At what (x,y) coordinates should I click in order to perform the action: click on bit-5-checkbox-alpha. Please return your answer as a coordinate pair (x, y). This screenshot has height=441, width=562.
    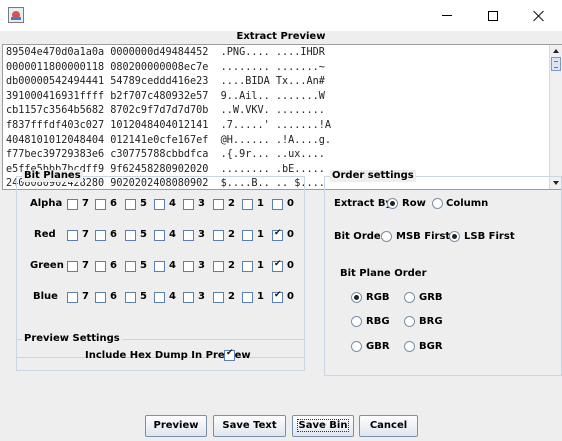
    Looking at the image, I should click on (130, 204).